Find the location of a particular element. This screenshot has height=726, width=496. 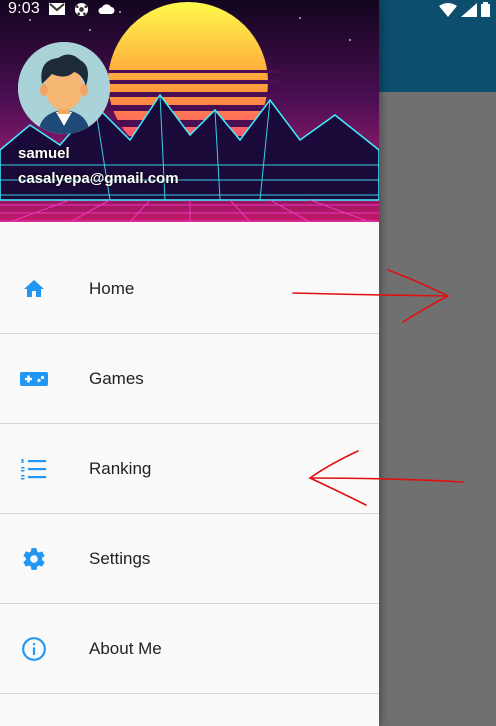

user-email: casalyepa@gmail.com is located at coordinates (98, 178).